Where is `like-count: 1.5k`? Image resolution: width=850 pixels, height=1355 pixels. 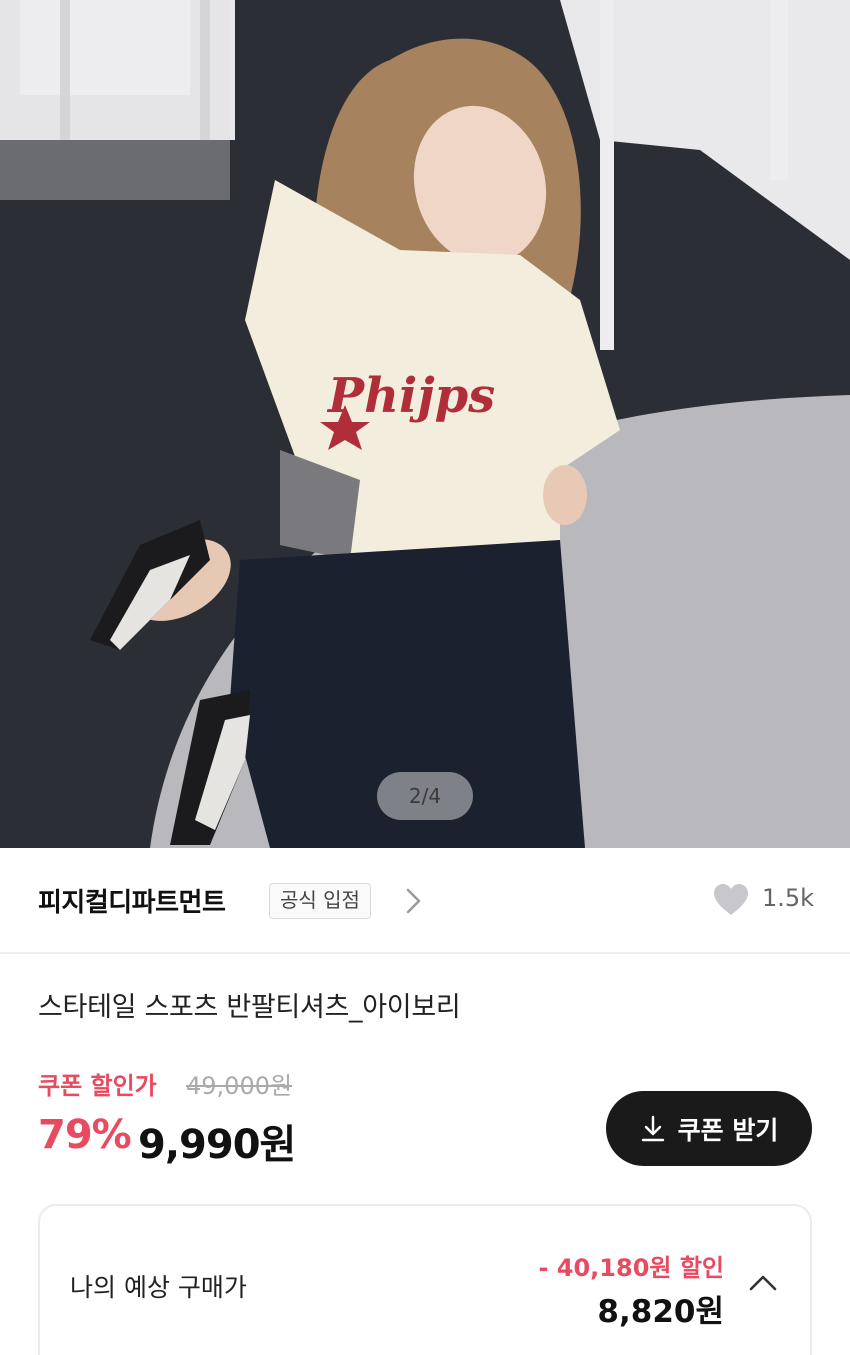 like-count: 1.5k is located at coordinates (788, 898).